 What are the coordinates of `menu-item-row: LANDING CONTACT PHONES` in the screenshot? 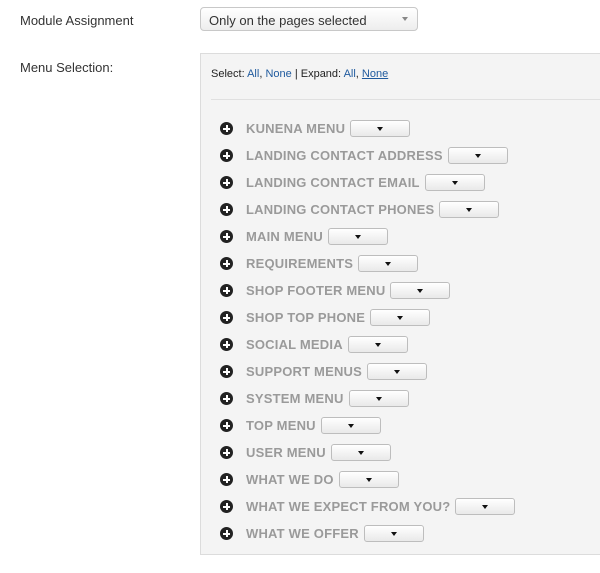 It's located at (367, 209).